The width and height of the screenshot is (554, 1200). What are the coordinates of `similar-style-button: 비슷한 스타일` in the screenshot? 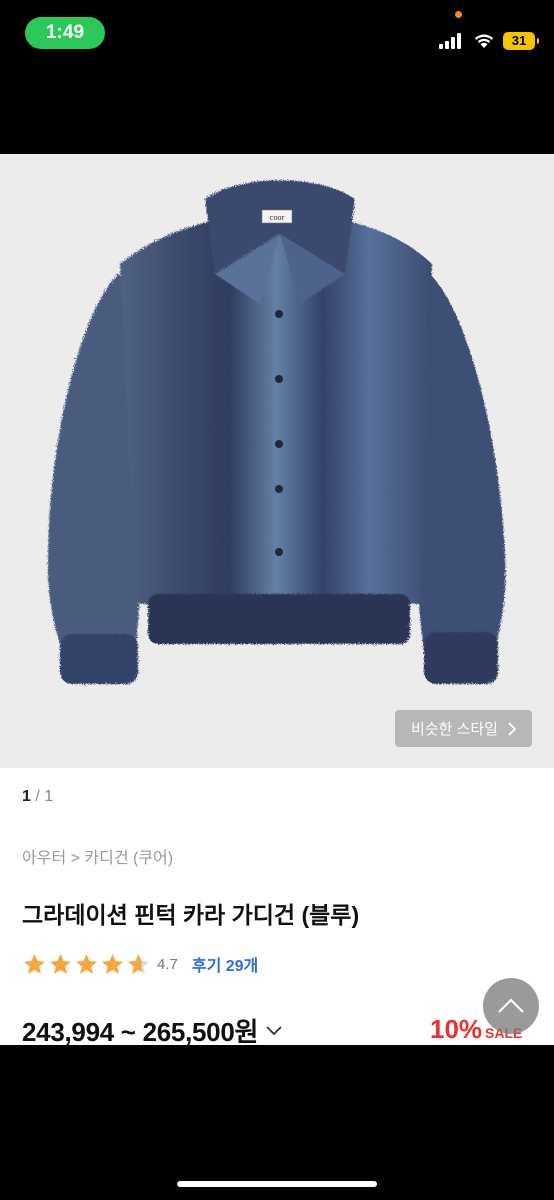 It's located at (463, 728).